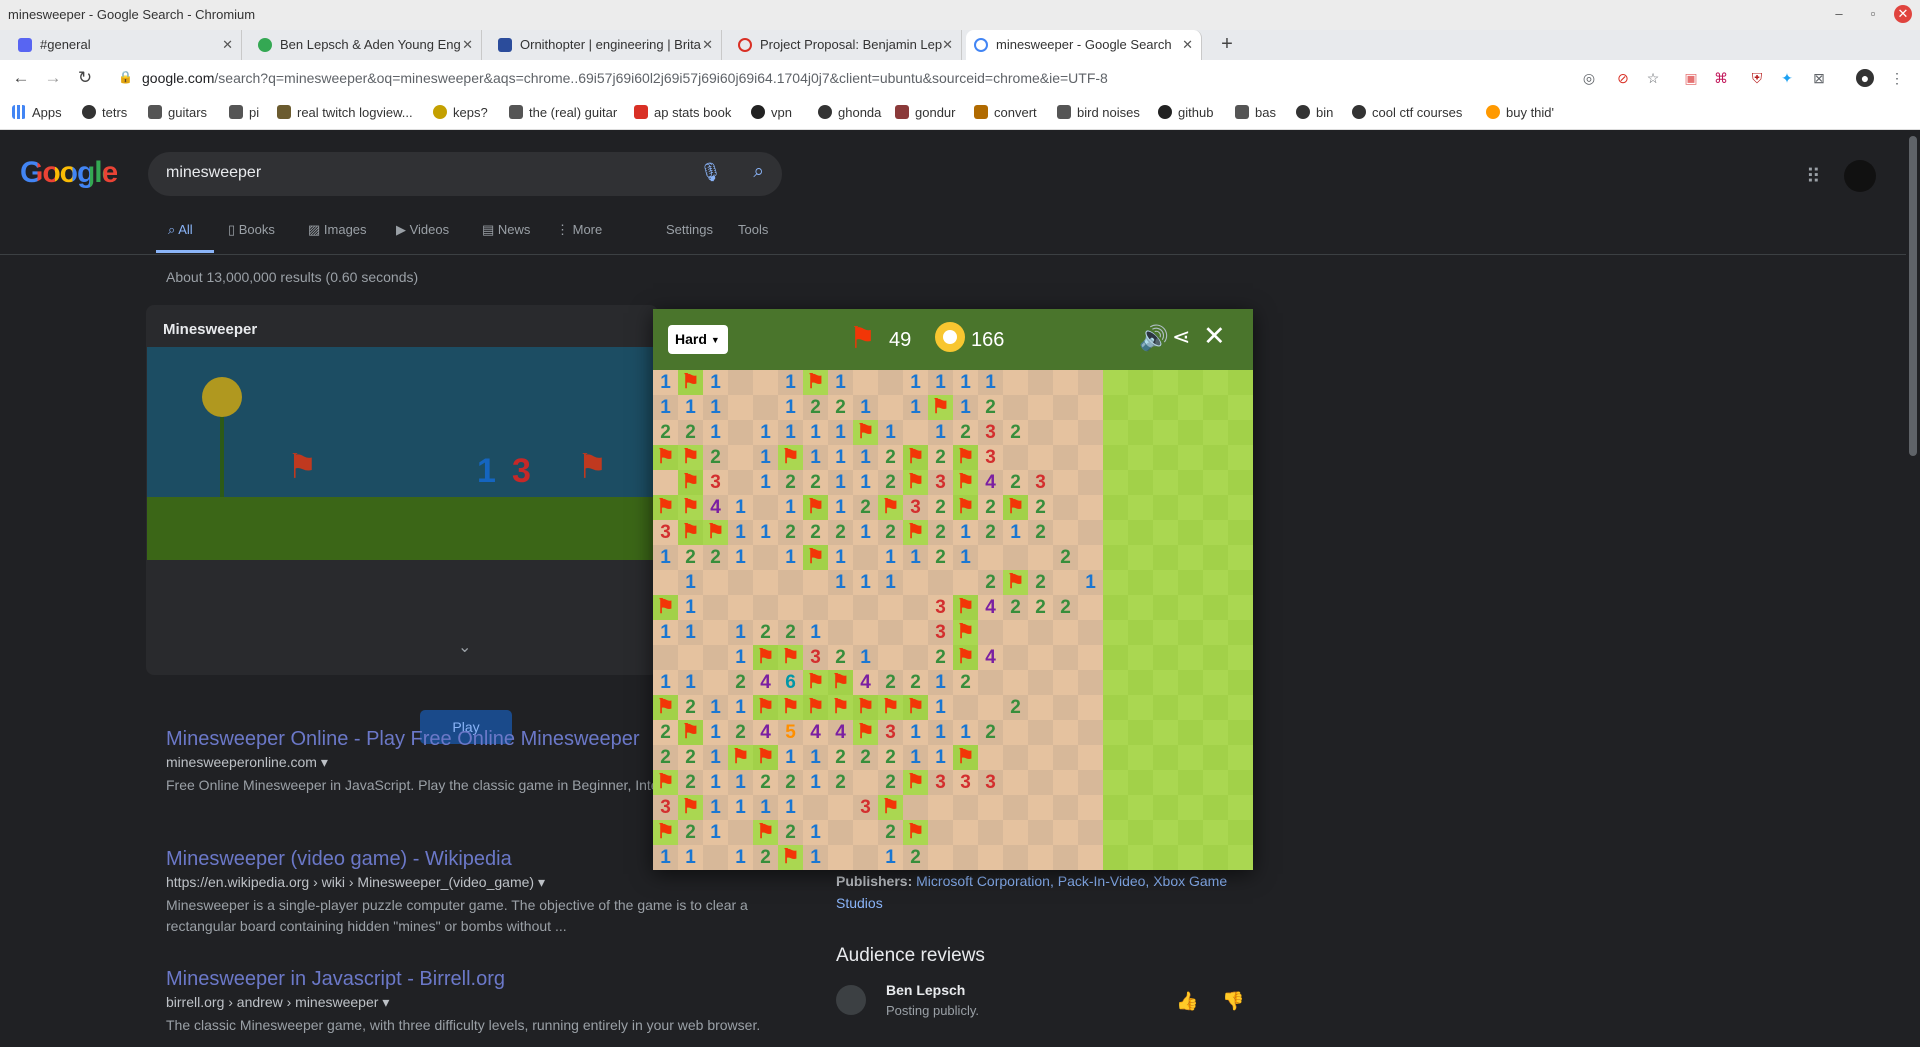  What do you see at coordinates (1005, 112) in the screenshot?
I see `bookmark-convert: convert` at bounding box center [1005, 112].